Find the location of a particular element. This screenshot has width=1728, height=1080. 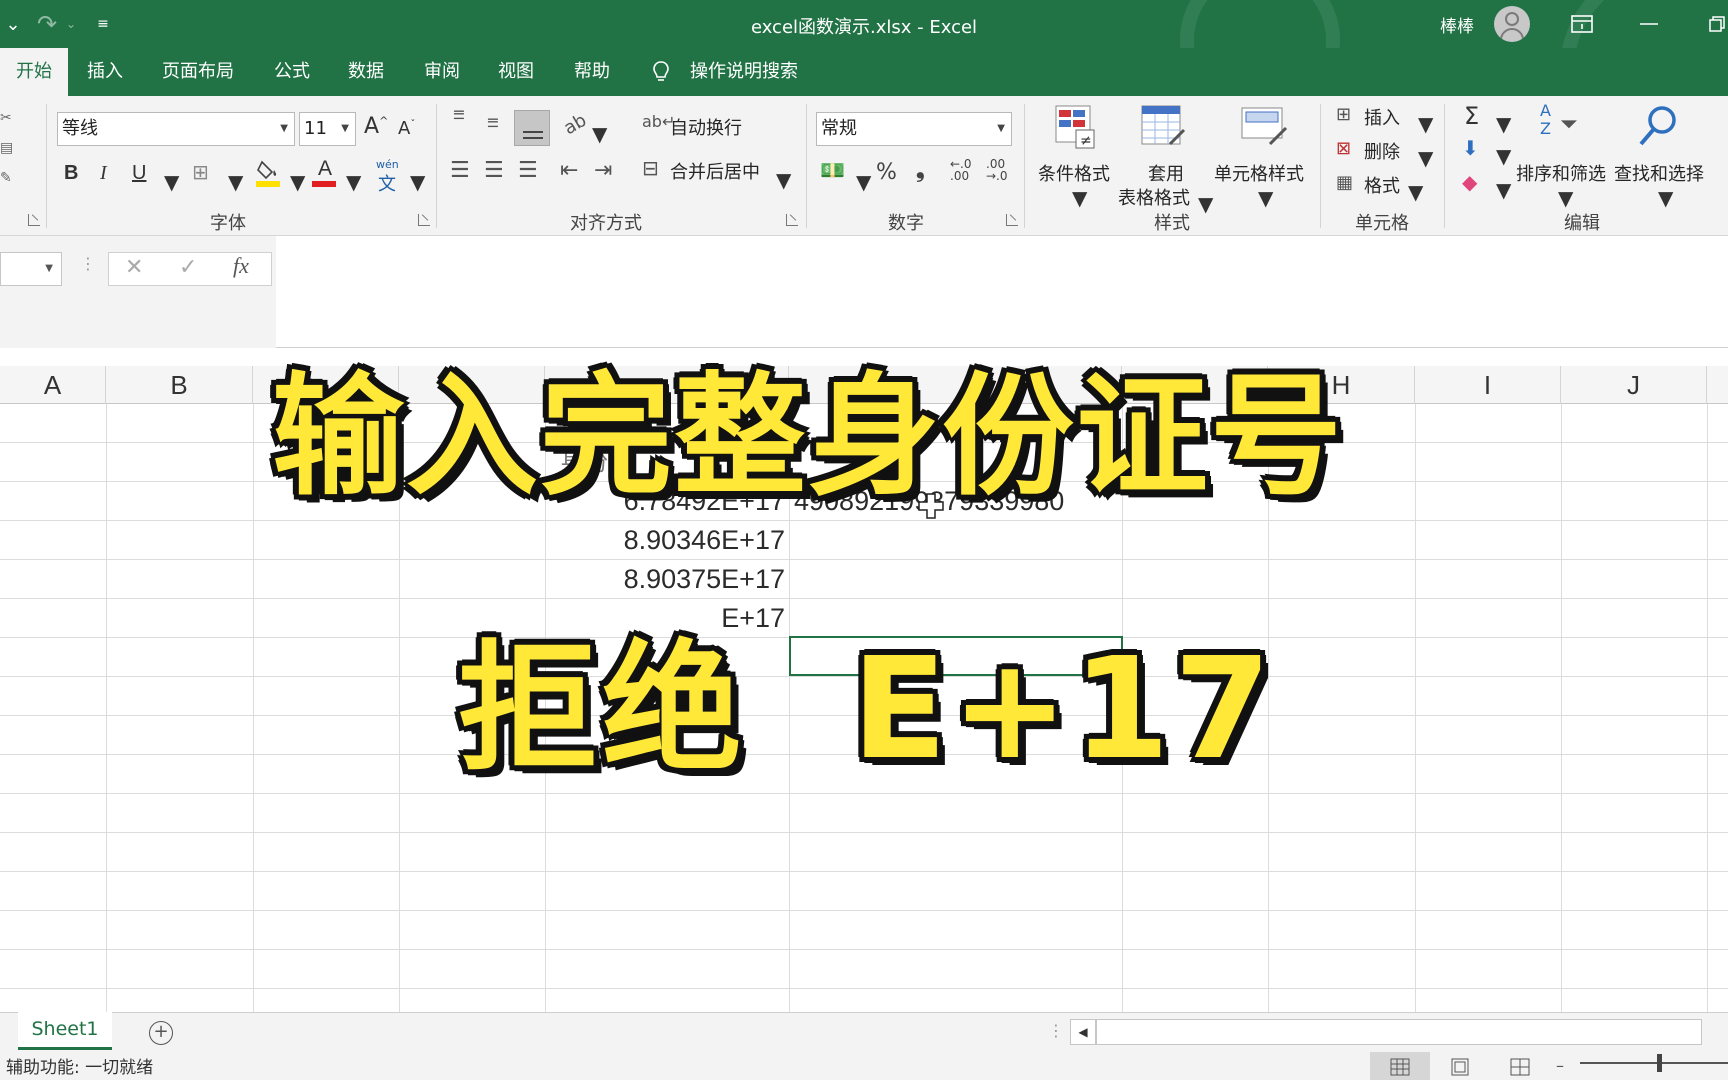

number-format-select: 常规 ▼ is located at coordinates (914, 129).